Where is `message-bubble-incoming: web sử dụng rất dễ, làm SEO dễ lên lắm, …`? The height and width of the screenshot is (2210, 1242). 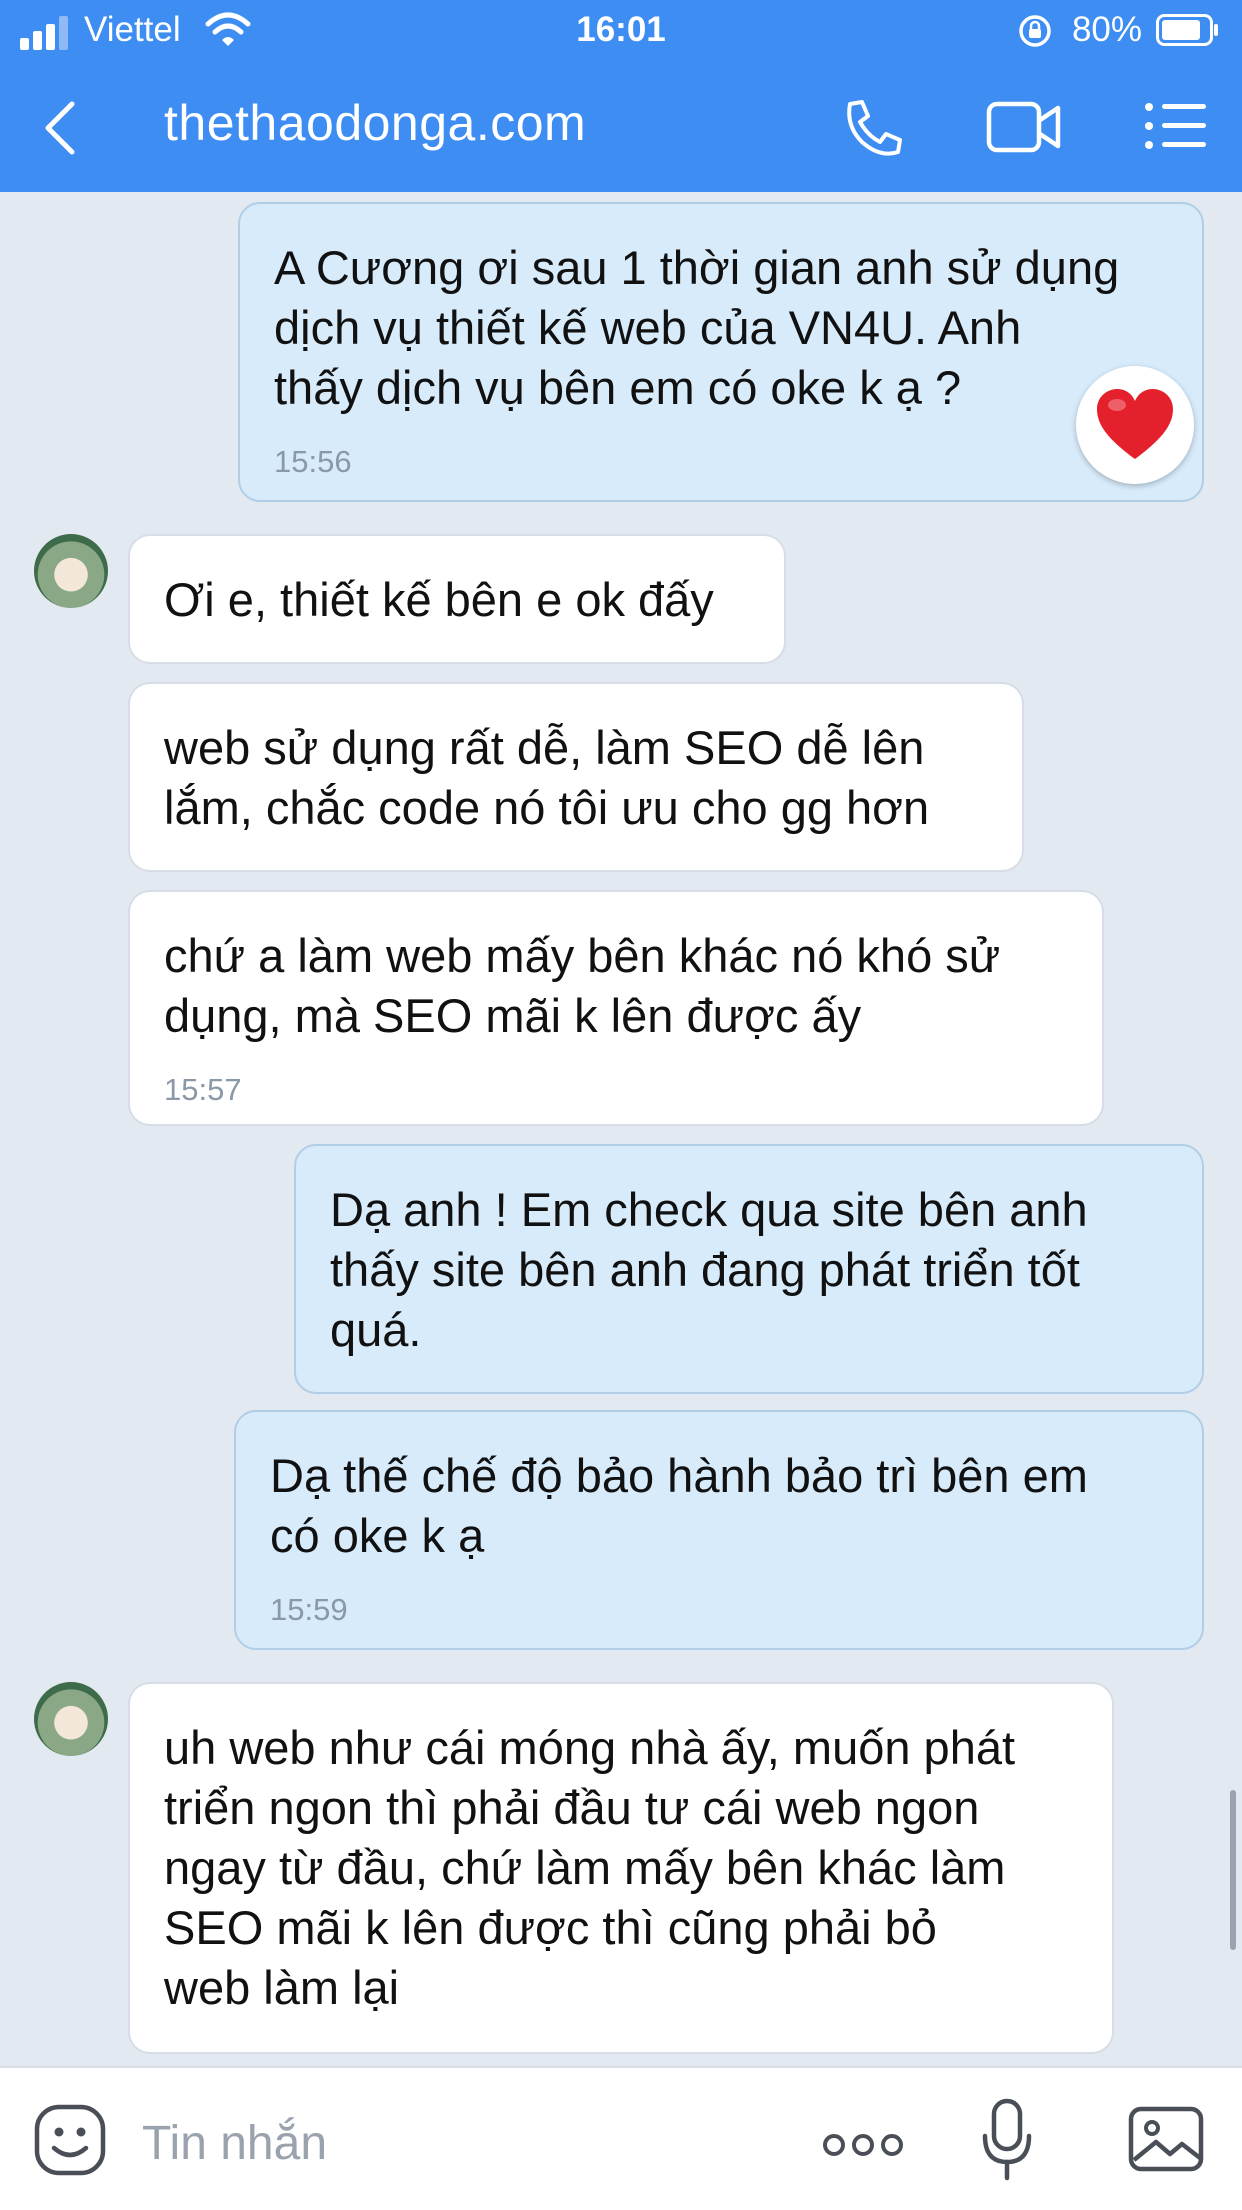 message-bubble-incoming: web sử dụng rất dễ, làm SEO dễ lên lắm, … is located at coordinates (576, 777).